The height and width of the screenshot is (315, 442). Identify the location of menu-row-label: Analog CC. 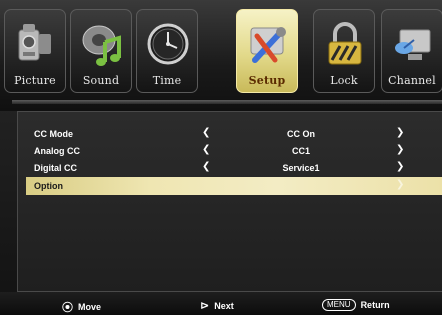
(57, 151).